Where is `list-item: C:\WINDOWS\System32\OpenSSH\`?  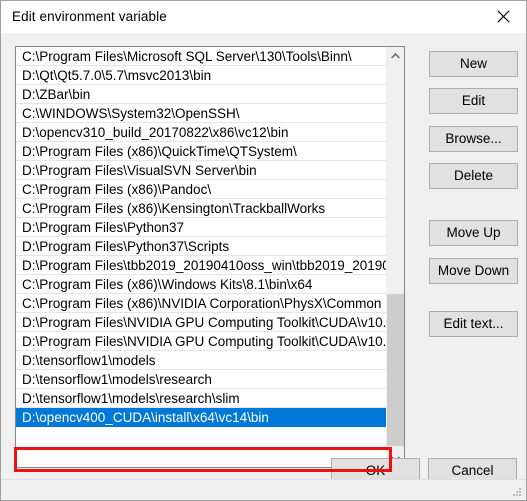
list-item: C:\WINDOWS\System32\OpenSSH\ is located at coordinates (201, 113).